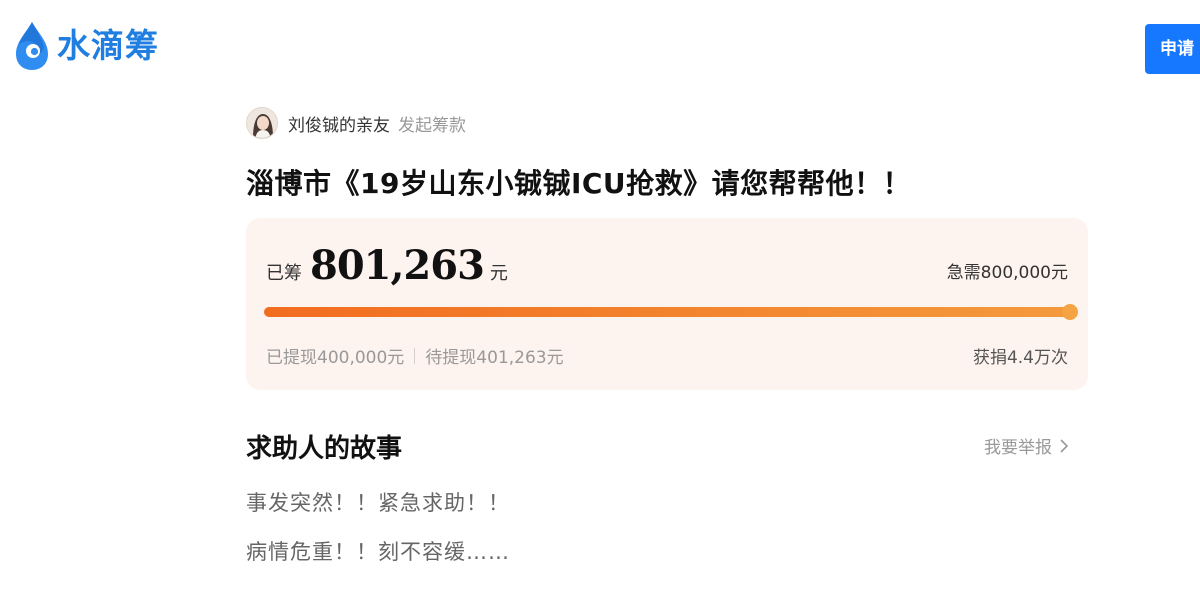 The height and width of the screenshot is (595, 1200). I want to click on initiator-name: 刘俊铖的亲友, so click(339, 123).